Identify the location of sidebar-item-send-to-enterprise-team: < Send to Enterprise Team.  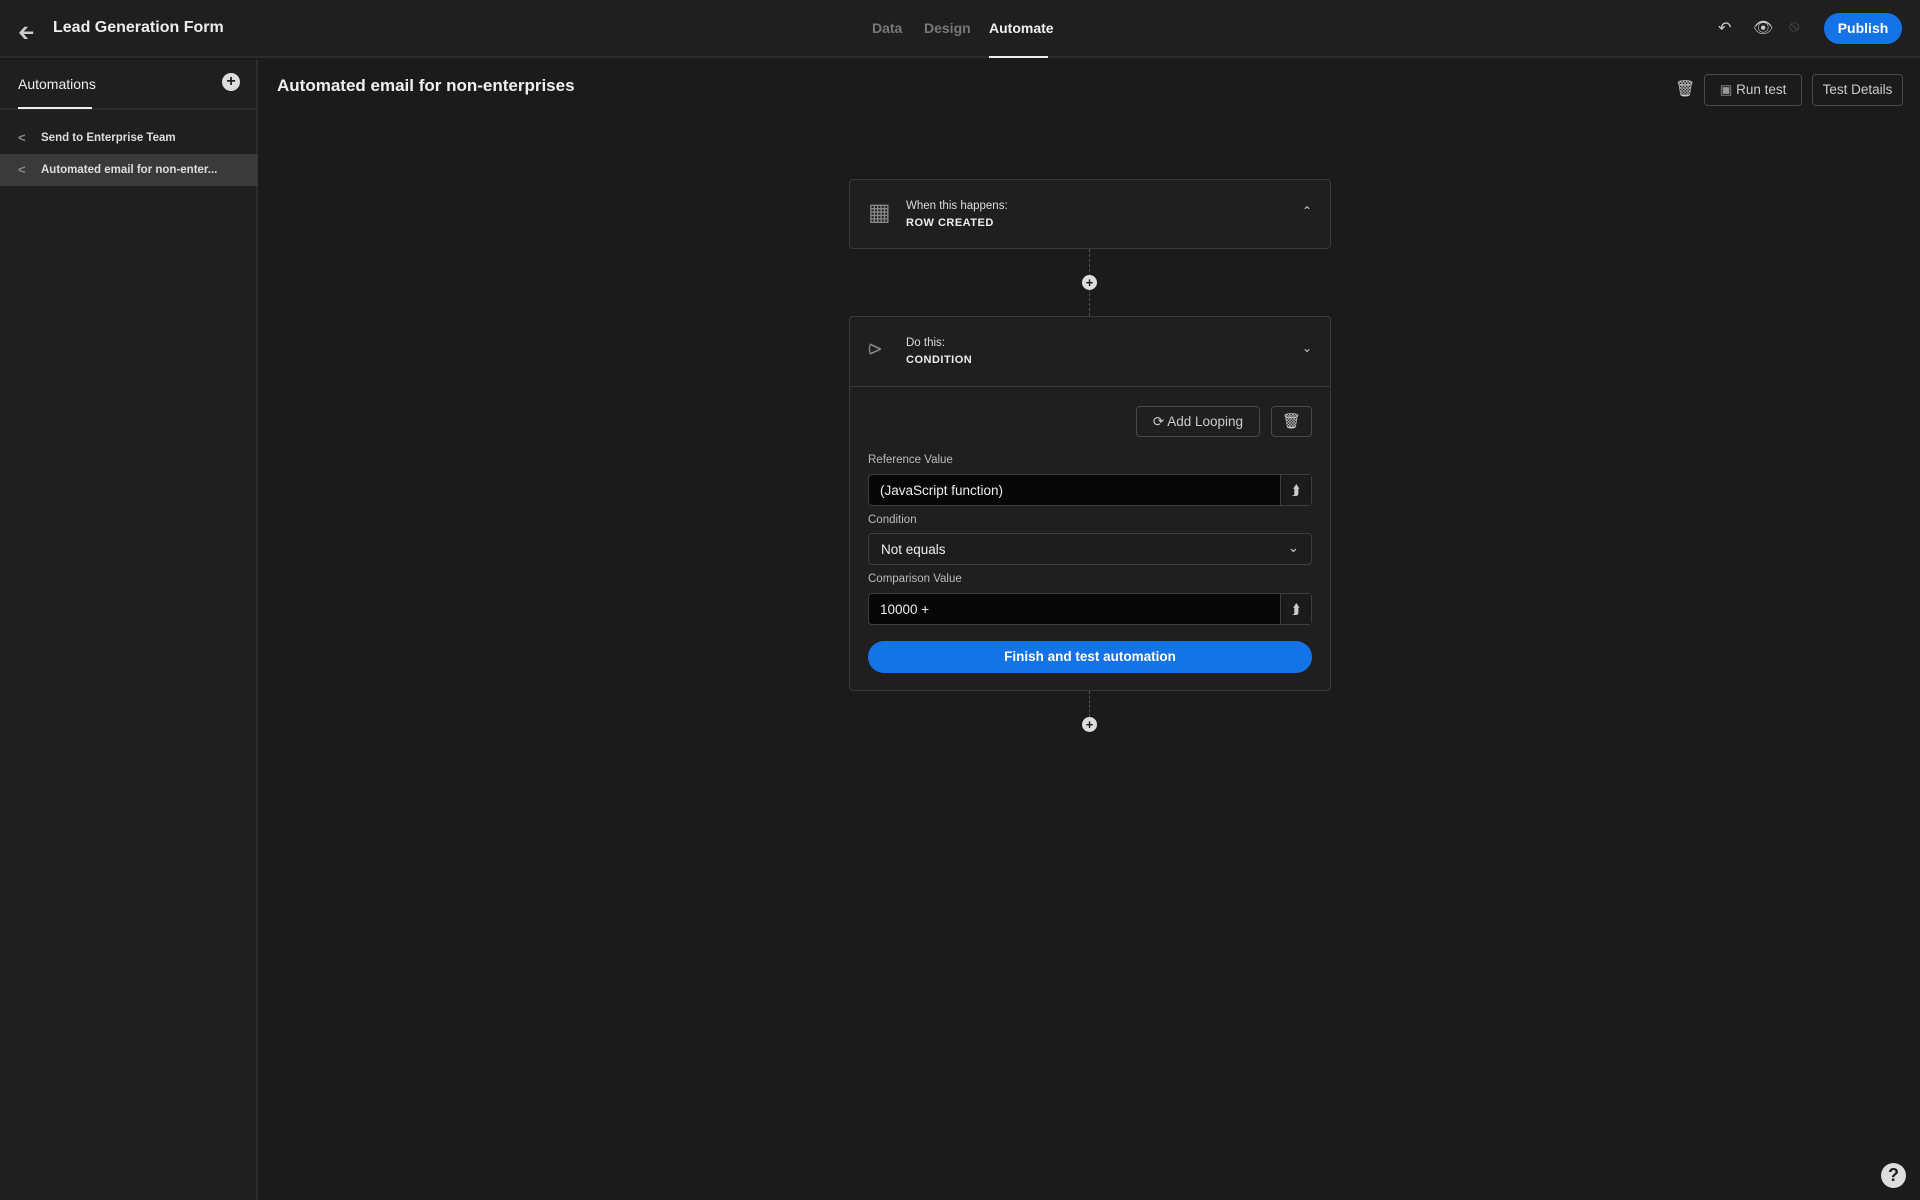
(129, 138).